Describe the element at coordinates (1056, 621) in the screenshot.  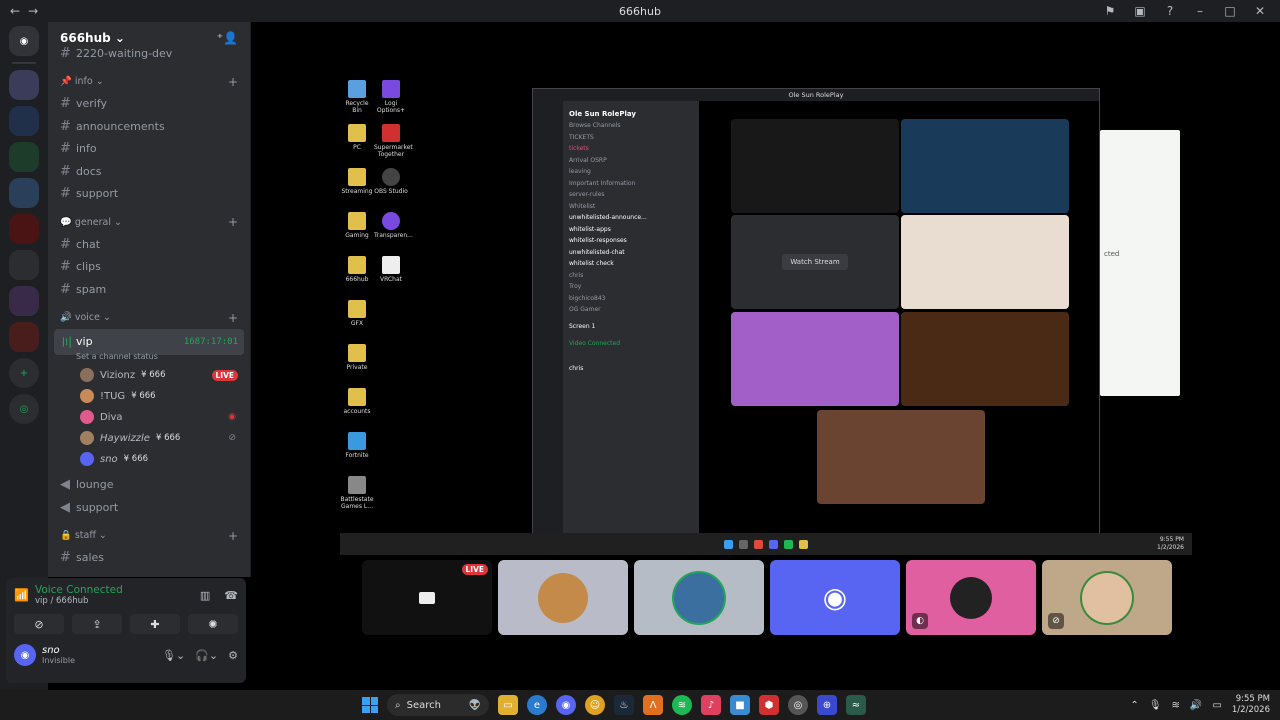
I see `muted-mic-icon: ⊘` at that location.